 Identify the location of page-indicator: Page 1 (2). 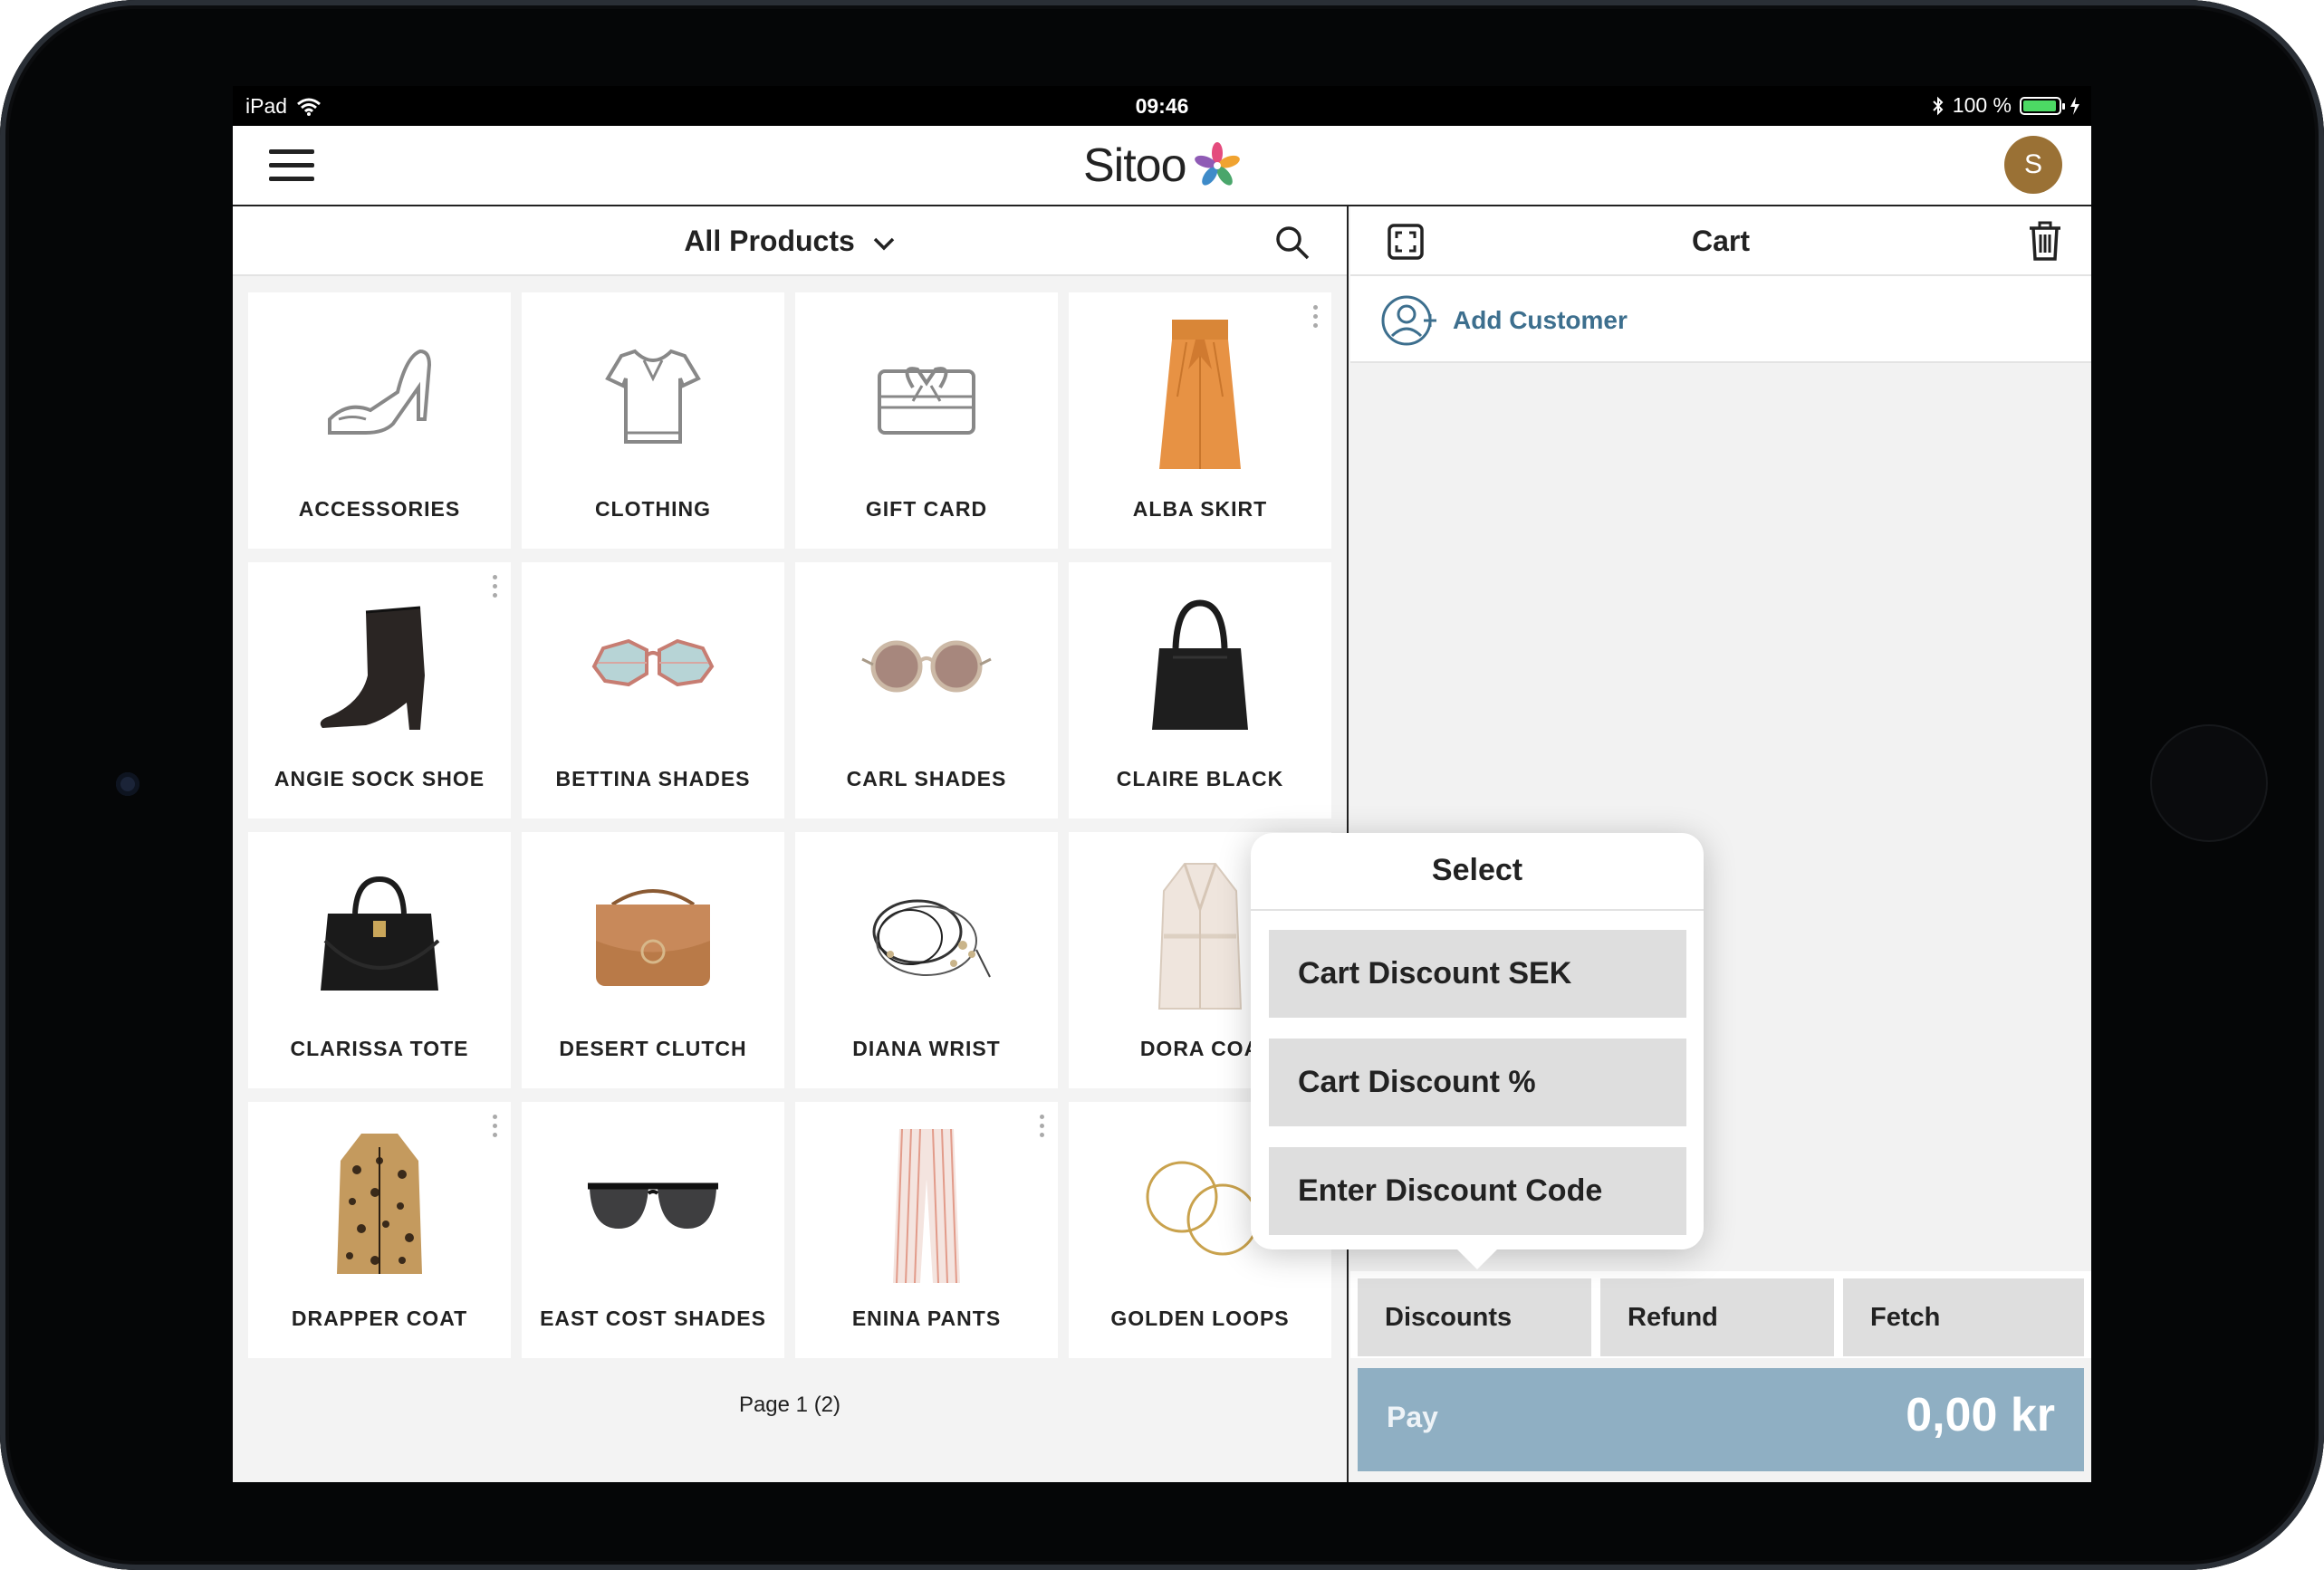
(790, 1405).